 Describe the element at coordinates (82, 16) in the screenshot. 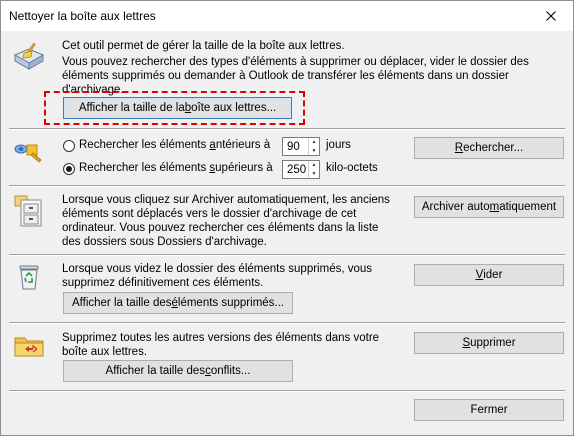

I see `window-title: Nettoyer la boîte aux lettres` at that location.